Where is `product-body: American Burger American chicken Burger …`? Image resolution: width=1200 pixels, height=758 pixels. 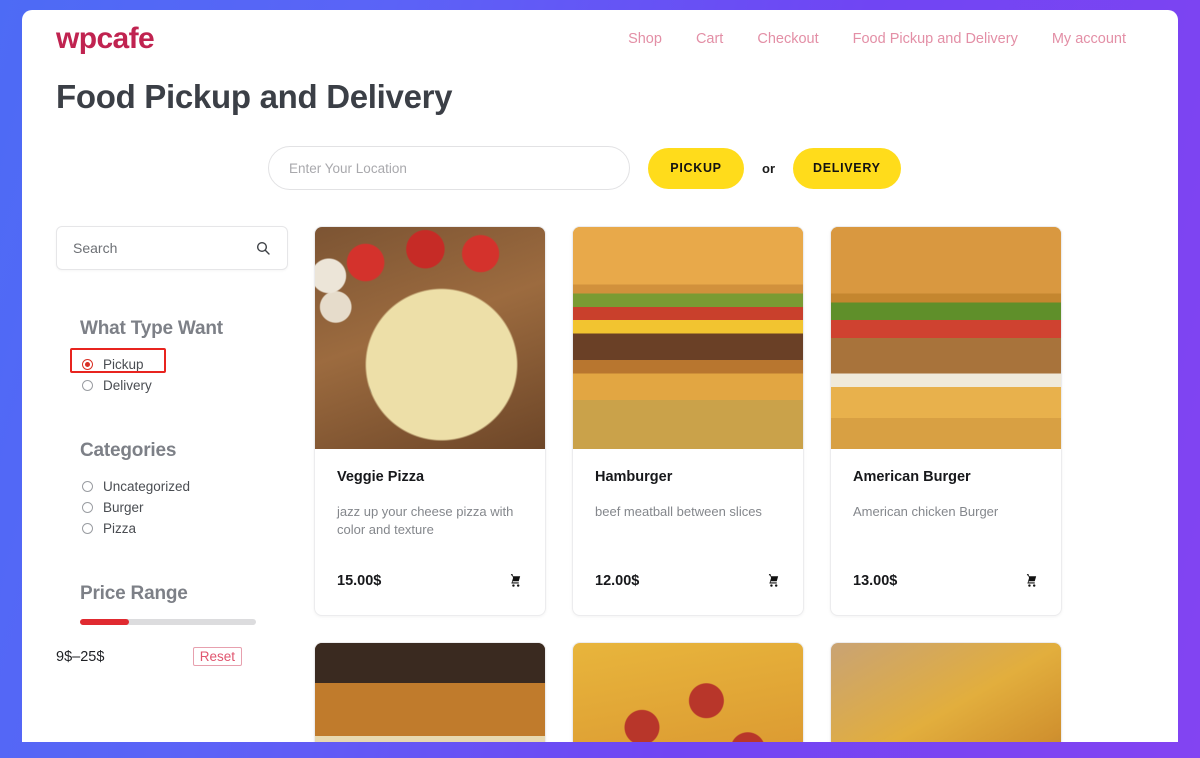 product-body: American Burger American chicken Burger … is located at coordinates (946, 532).